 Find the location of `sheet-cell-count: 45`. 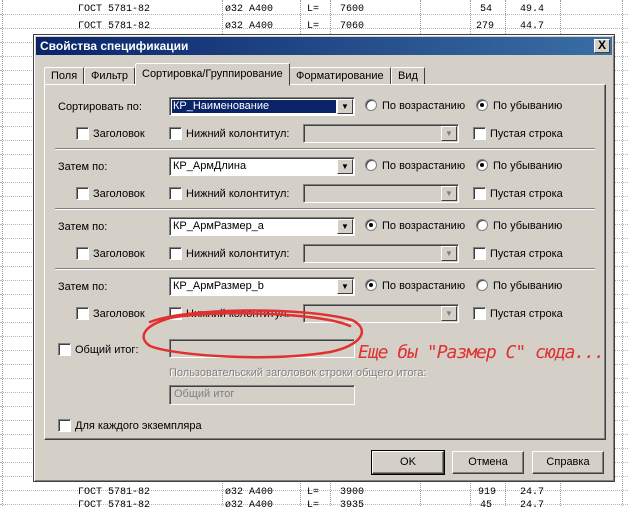

sheet-cell-count: 45 is located at coordinates (486, 505).